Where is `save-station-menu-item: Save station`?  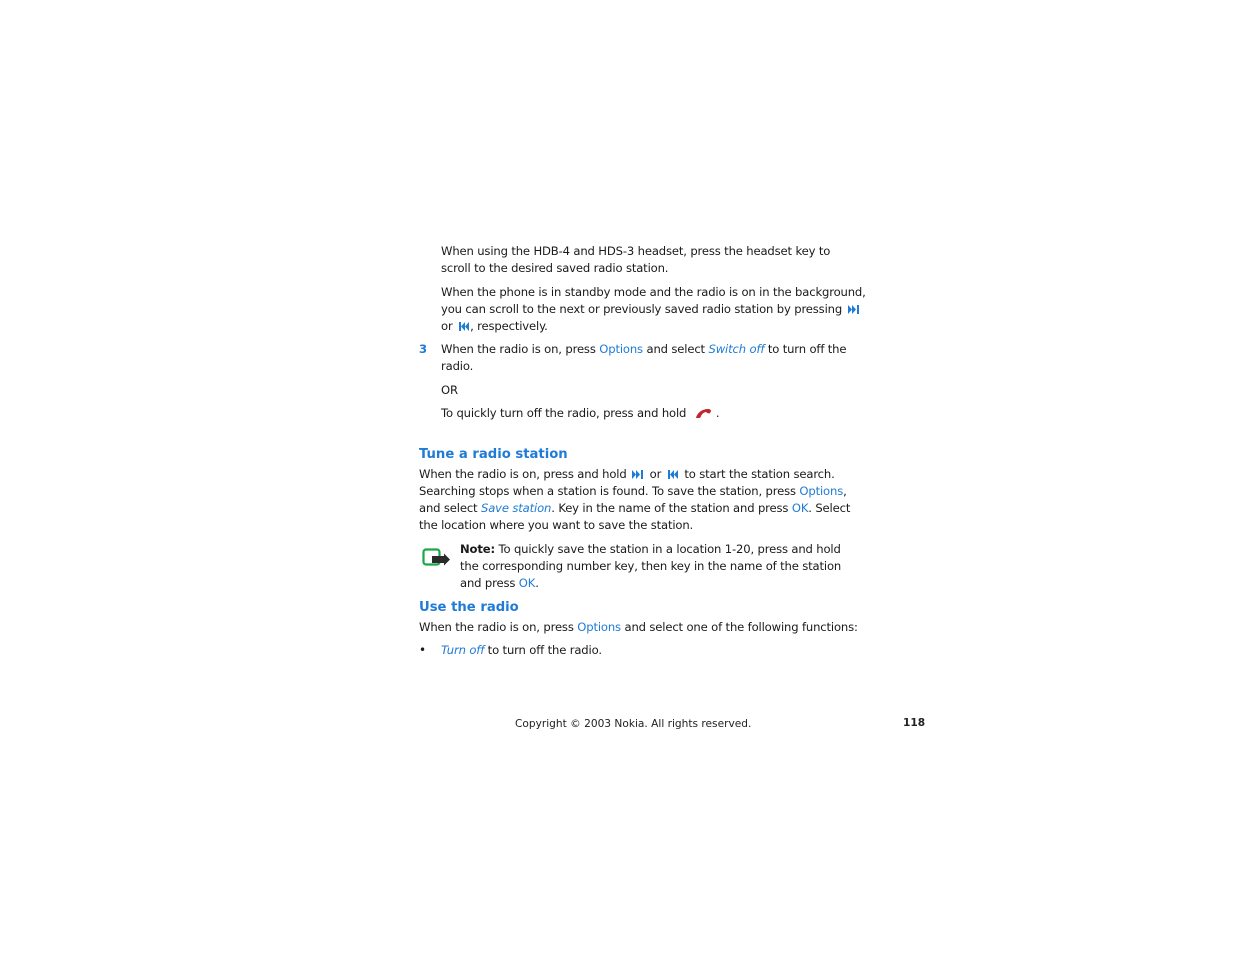
save-station-menu-item: Save station is located at coordinates (516, 508).